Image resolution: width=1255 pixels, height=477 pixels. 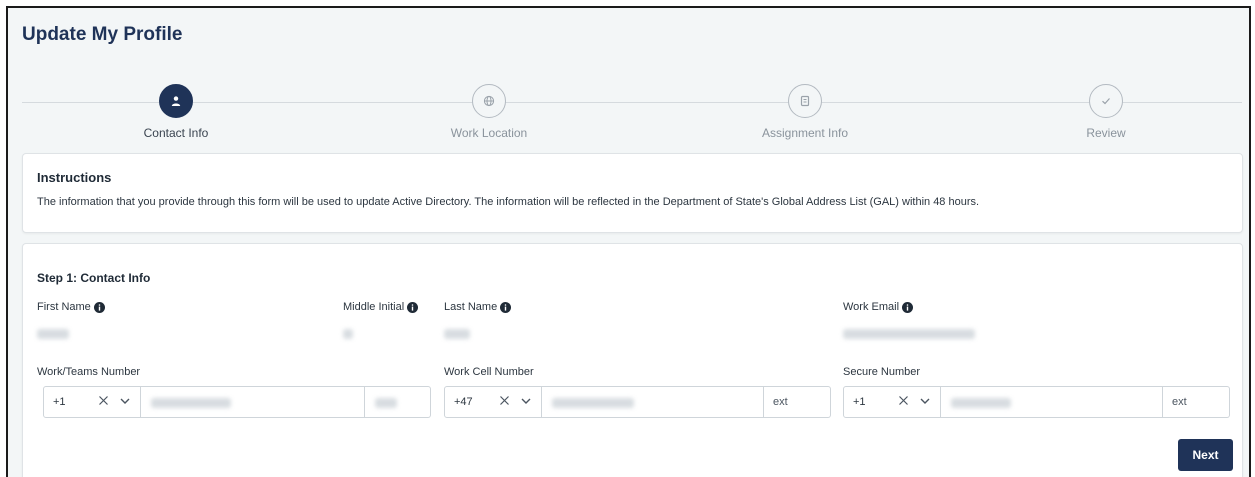 I want to click on page-title: Update My Profile, so click(x=102, y=34).